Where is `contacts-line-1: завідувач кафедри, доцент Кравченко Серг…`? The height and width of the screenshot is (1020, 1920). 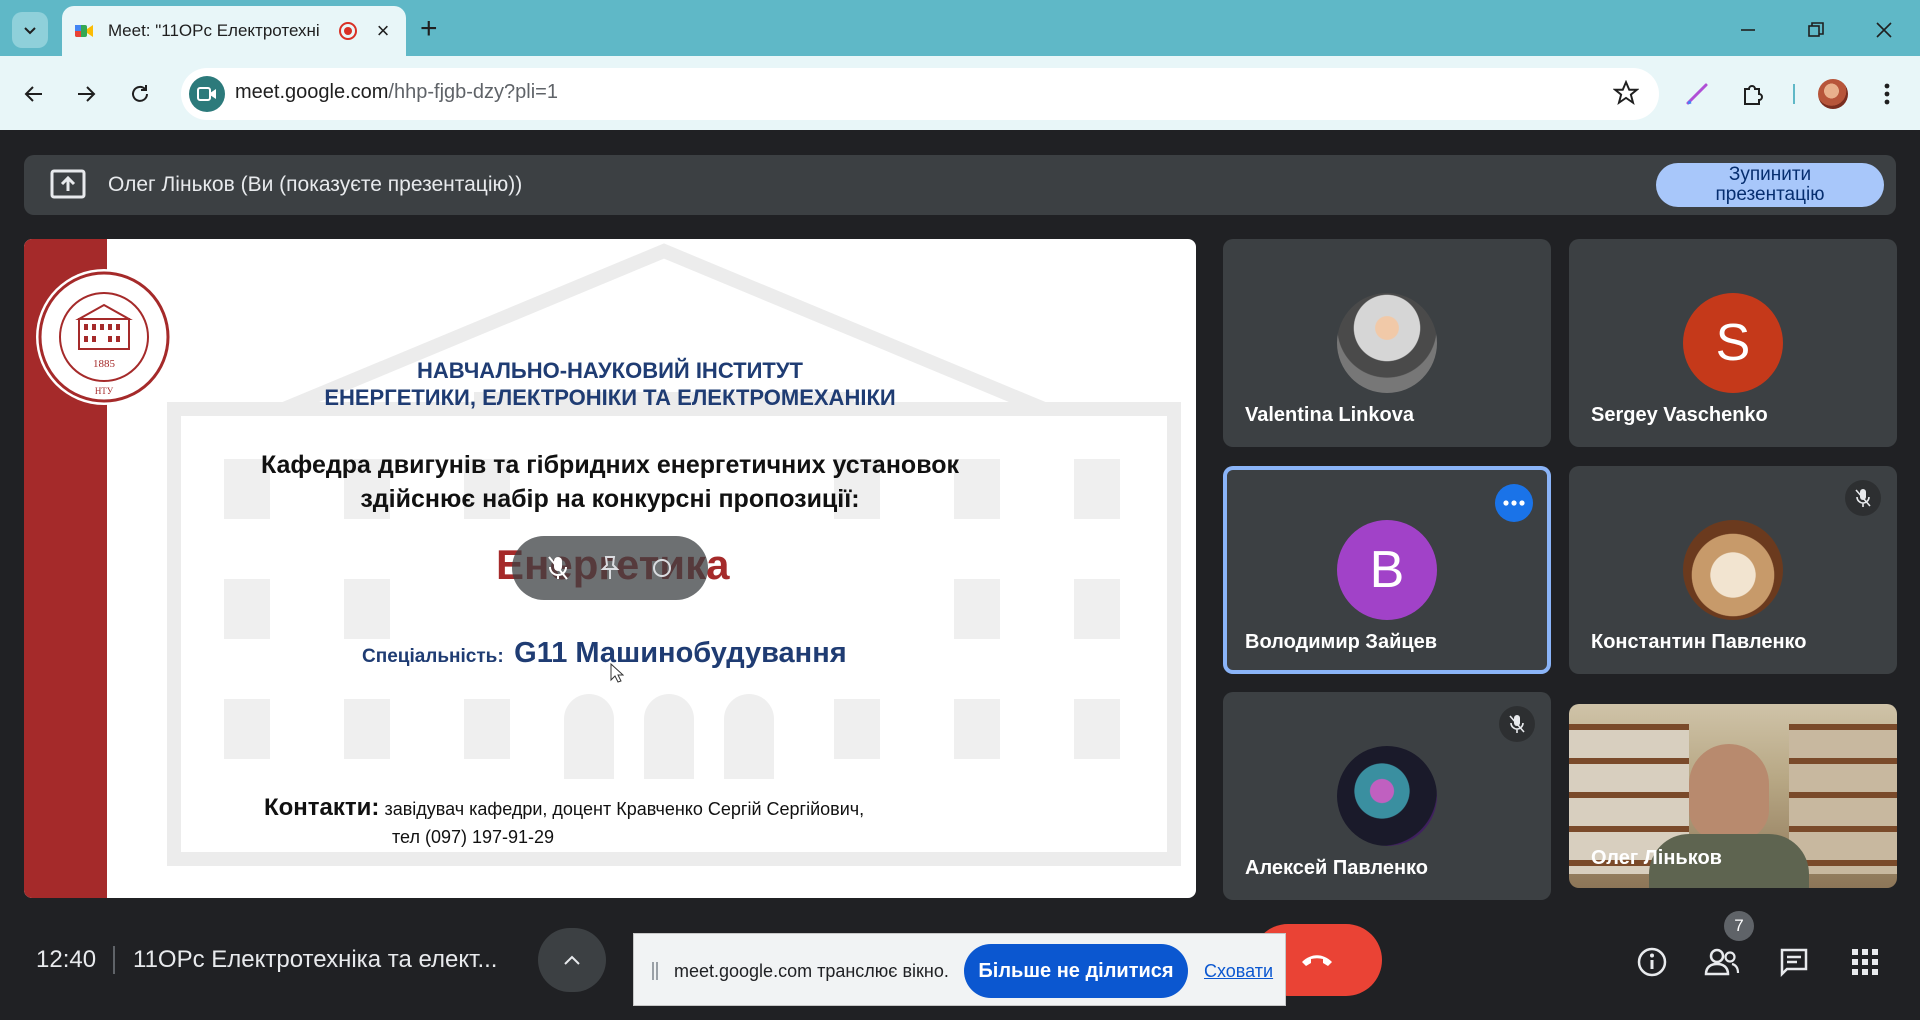 contacts-line-1: завідувач кафедри, доцент Кравченко Серг… is located at coordinates (624, 809).